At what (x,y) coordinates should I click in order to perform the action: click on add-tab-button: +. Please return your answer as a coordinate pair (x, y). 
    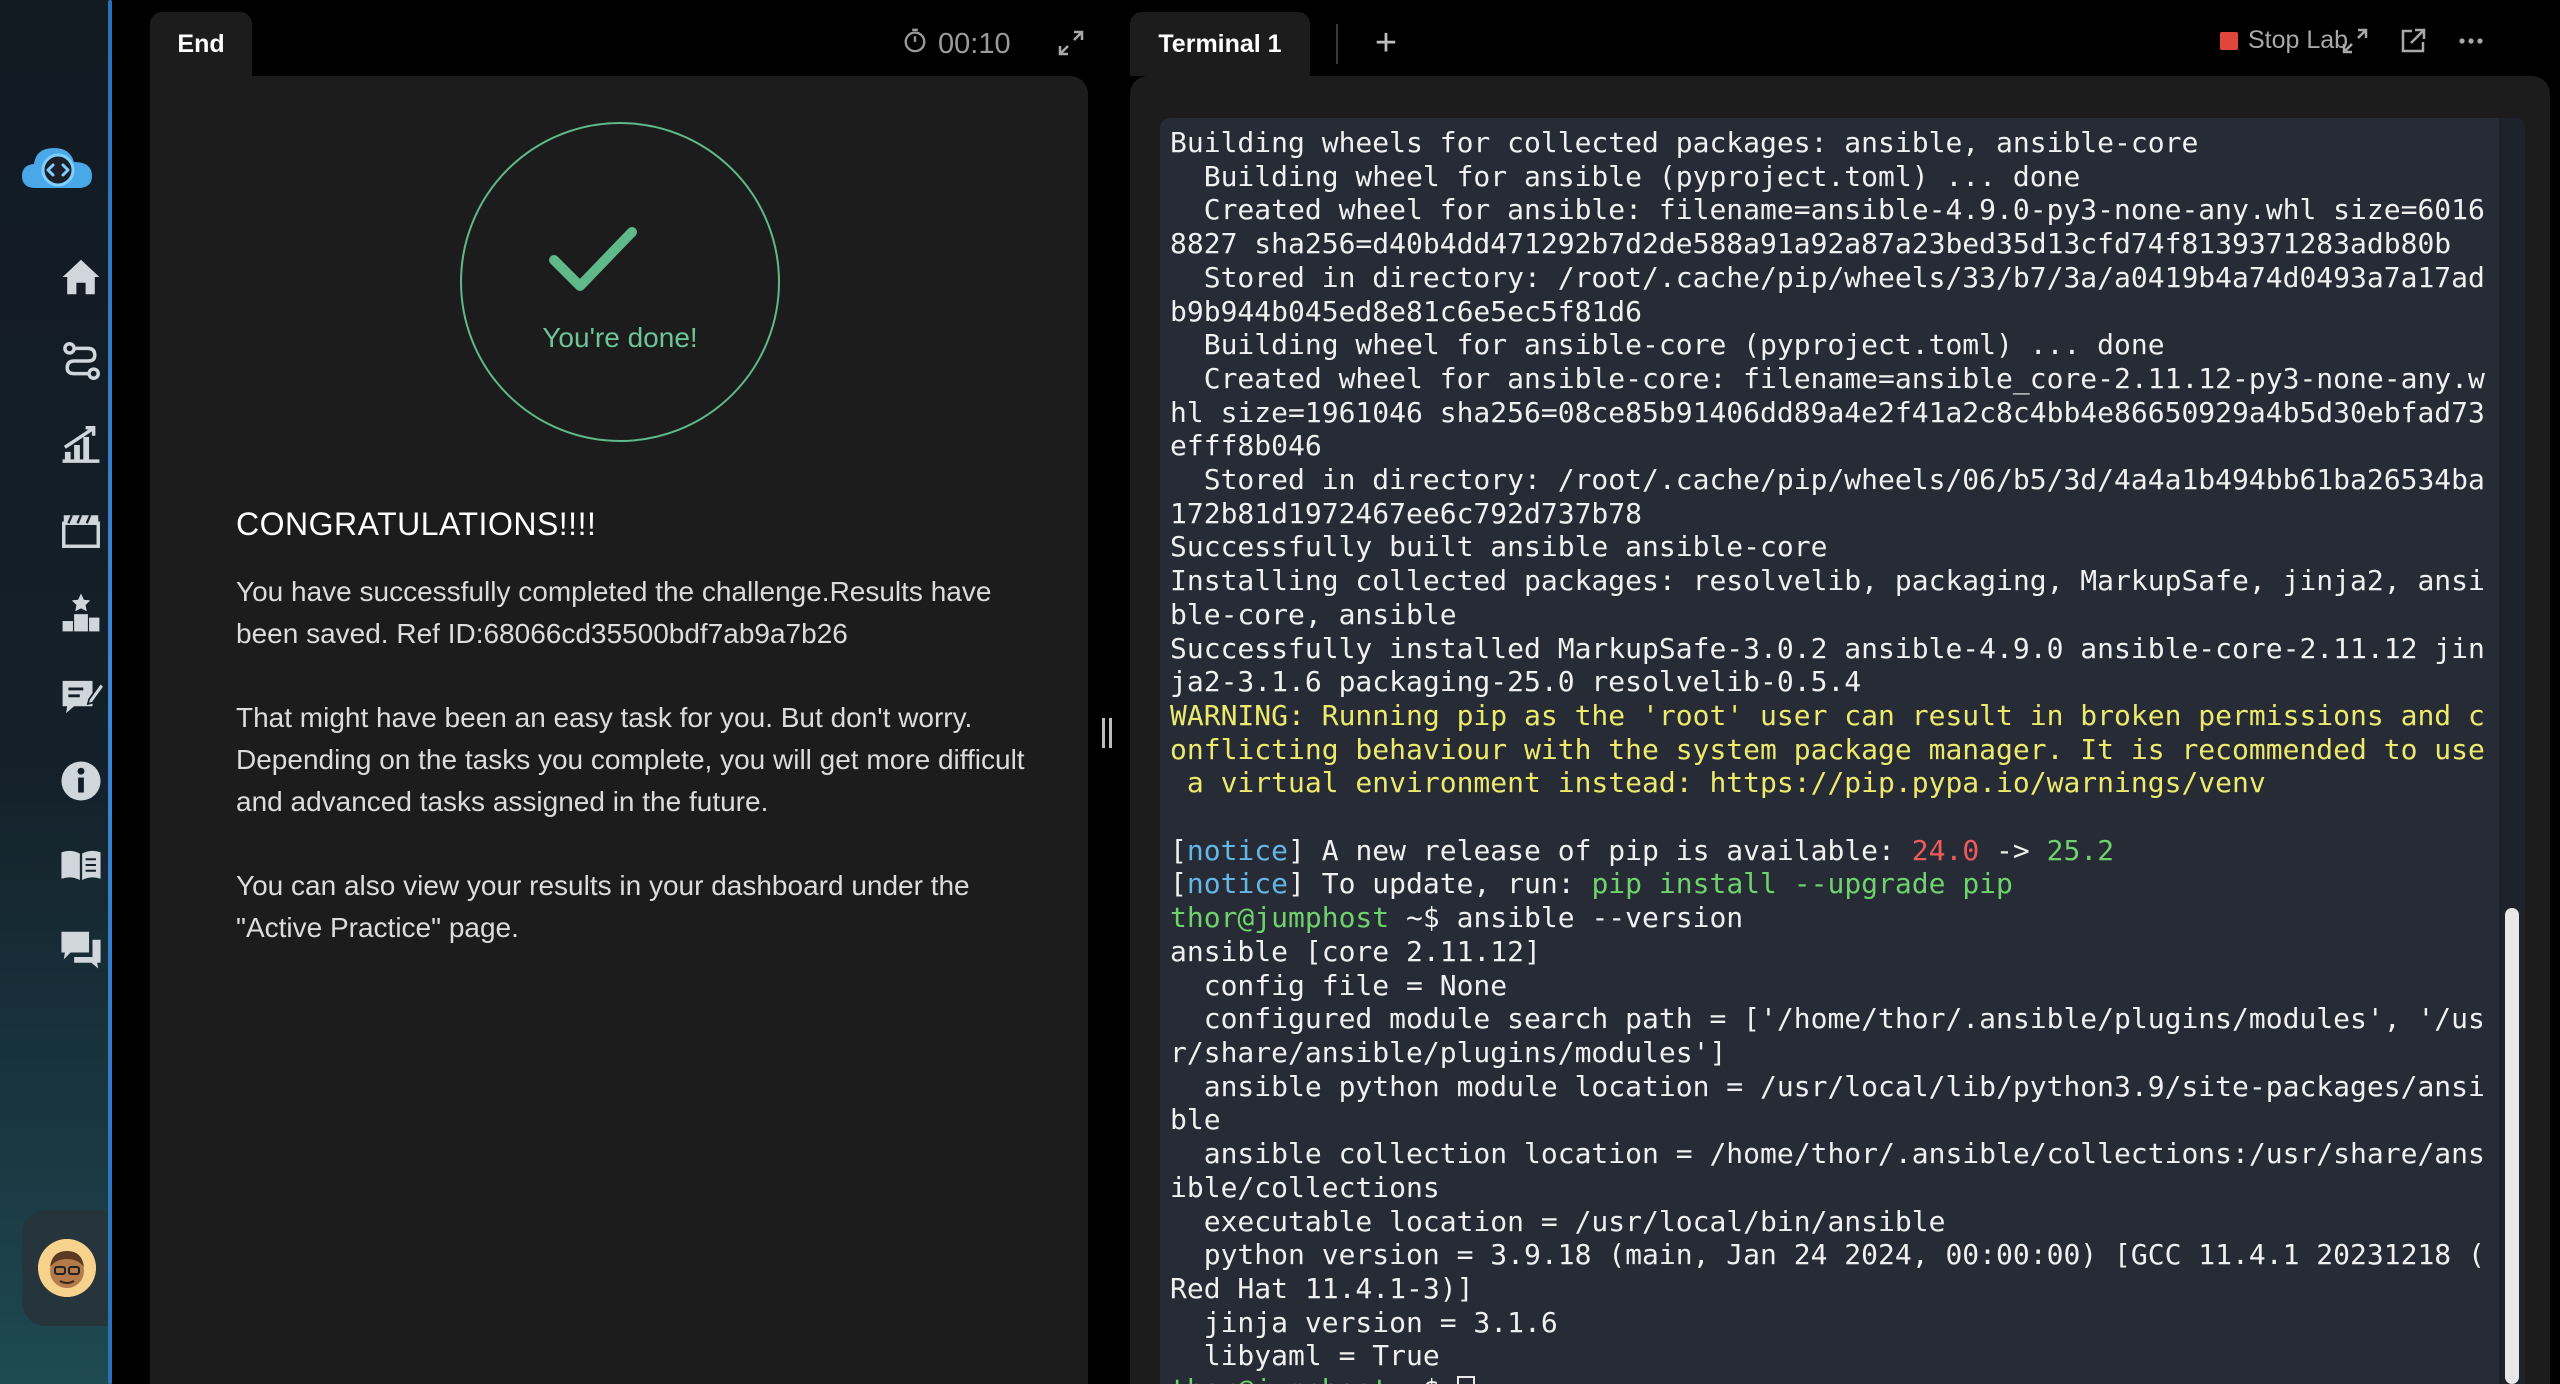
    Looking at the image, I should click on (1386, 44).